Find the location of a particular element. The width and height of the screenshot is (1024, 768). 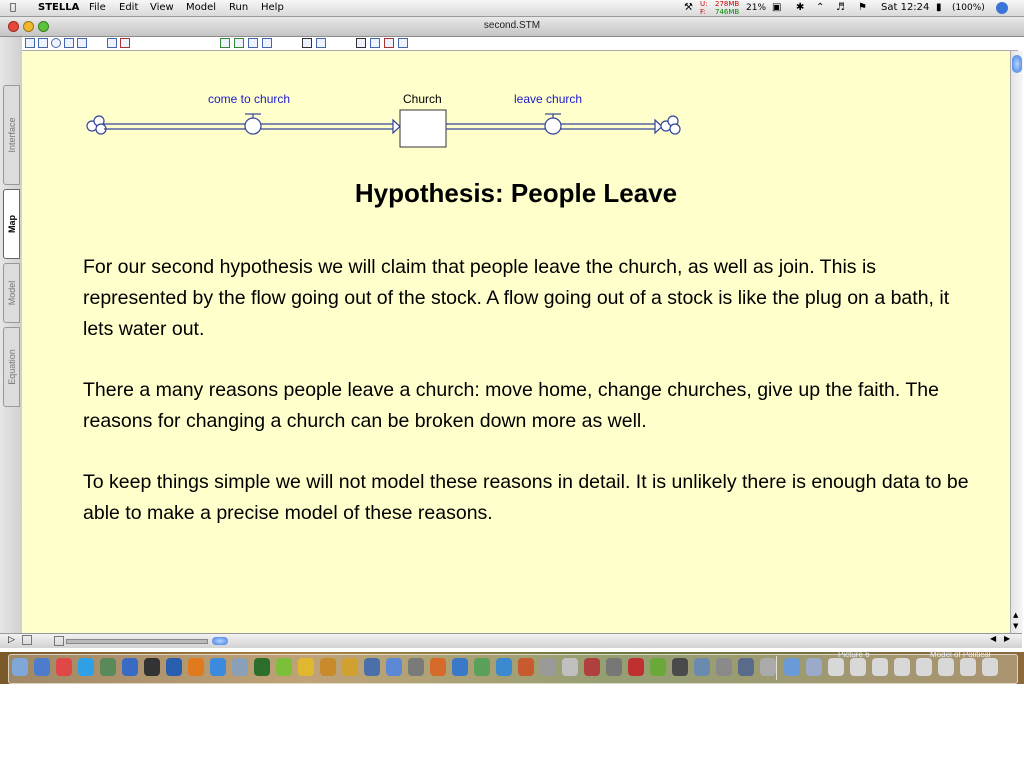

source-cloud-icon is located at coordinates (96, 125).